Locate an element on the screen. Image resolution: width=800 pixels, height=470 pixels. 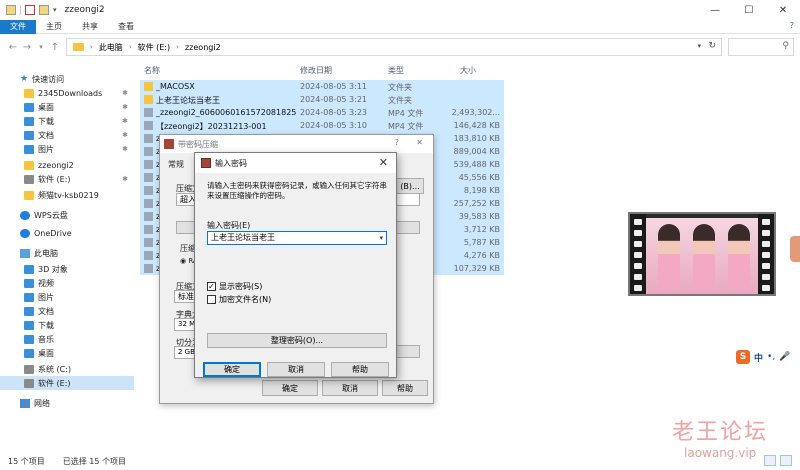
file-row: _MACOSX 2024-08-05 3:11 文件夹 is located at coordinates (322, 86).